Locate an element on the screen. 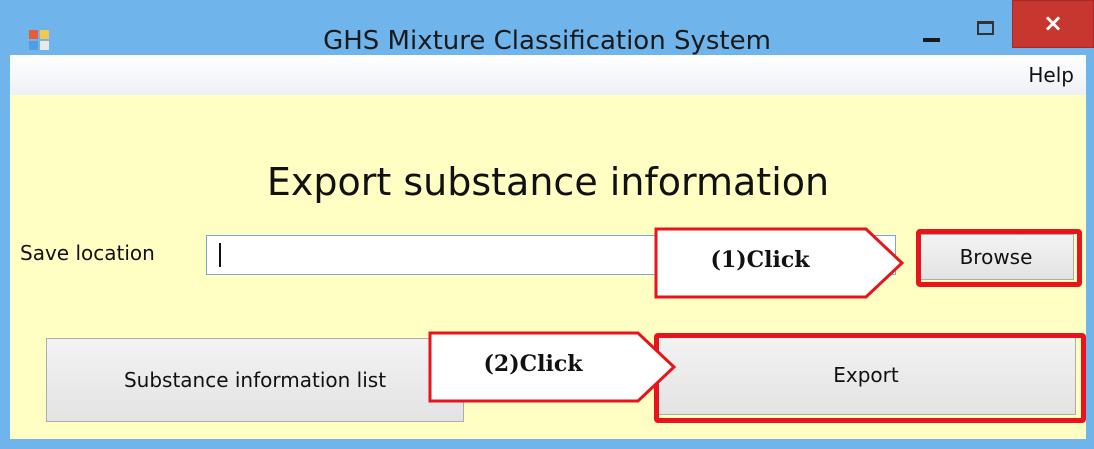 The width and height of the screenshot is (1094, 449). callout-step1-text: (1)Click is located at coordinates (760, 260).